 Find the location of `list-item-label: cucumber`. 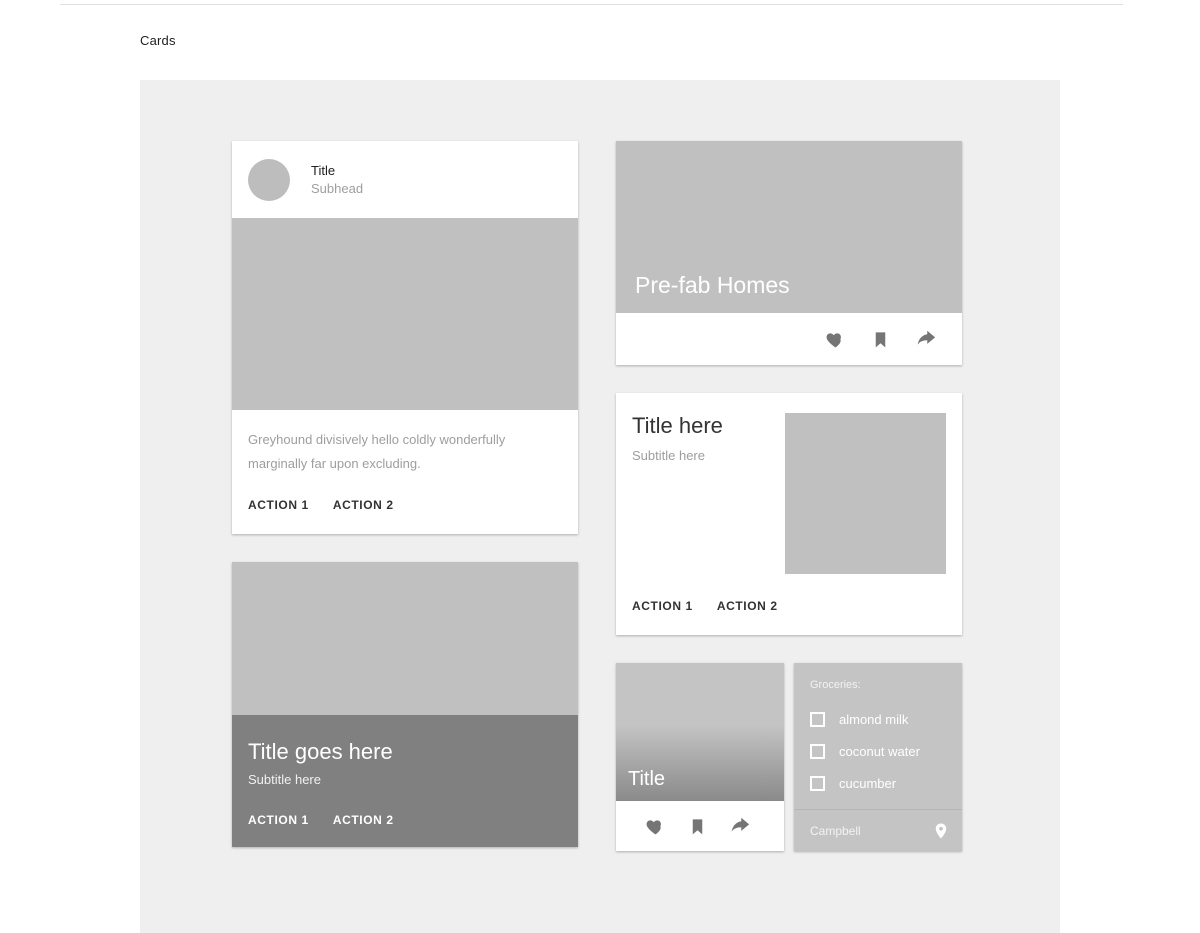

list-item-label: cucumber is located at coordinates (868, 783).